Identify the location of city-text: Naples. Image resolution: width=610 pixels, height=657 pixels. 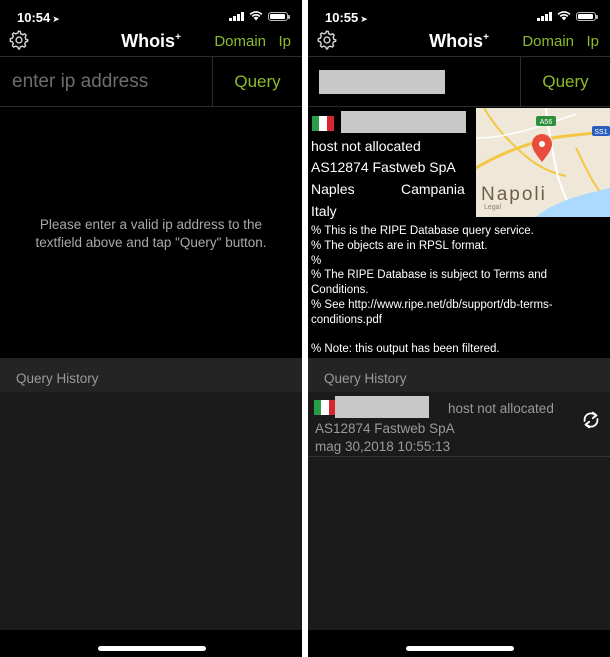
(333, 189).